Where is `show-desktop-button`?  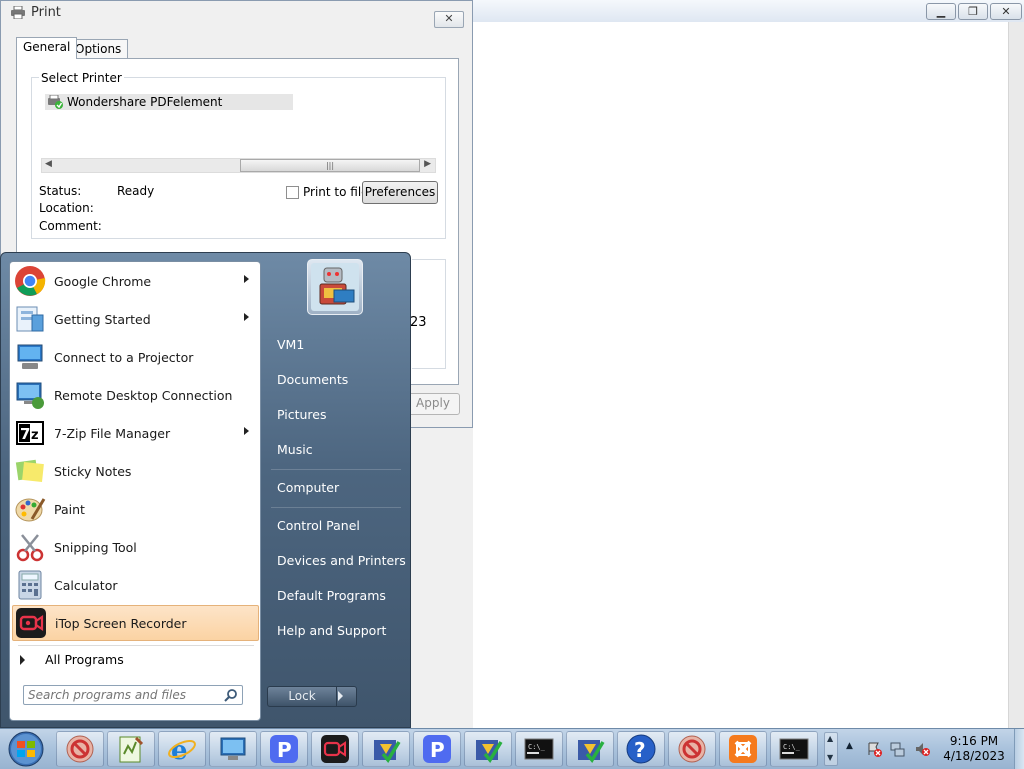
show-desktop-button is located at coordinates (1019, 749).